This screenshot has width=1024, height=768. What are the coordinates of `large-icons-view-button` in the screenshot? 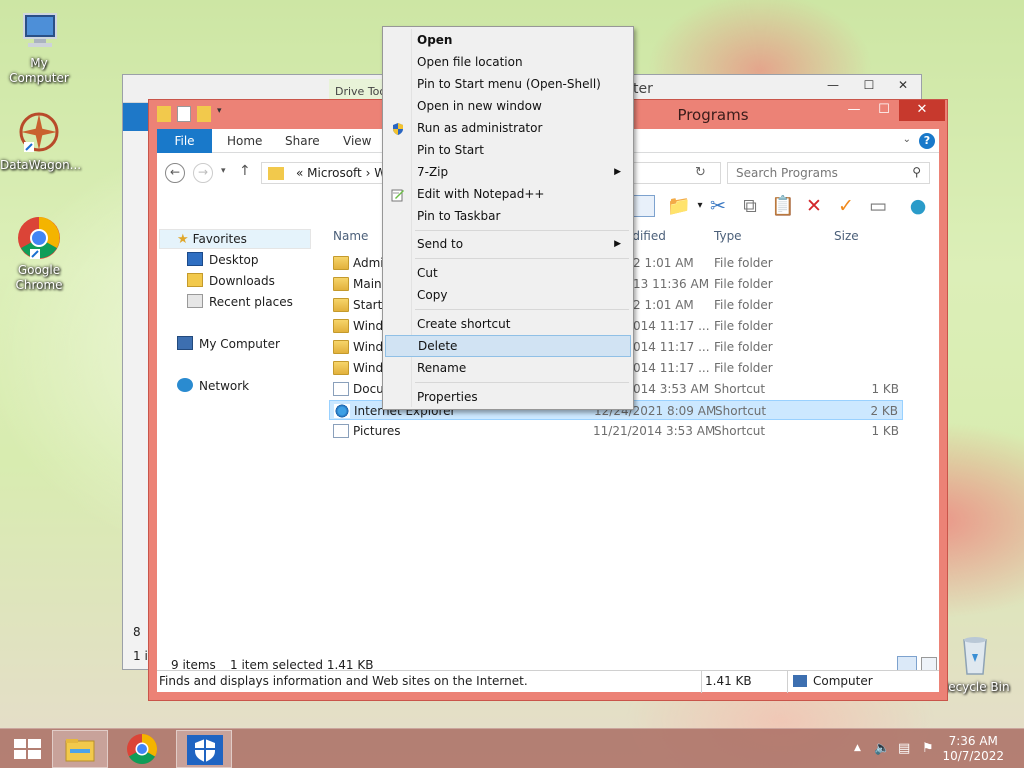 It's located at (929, 664).